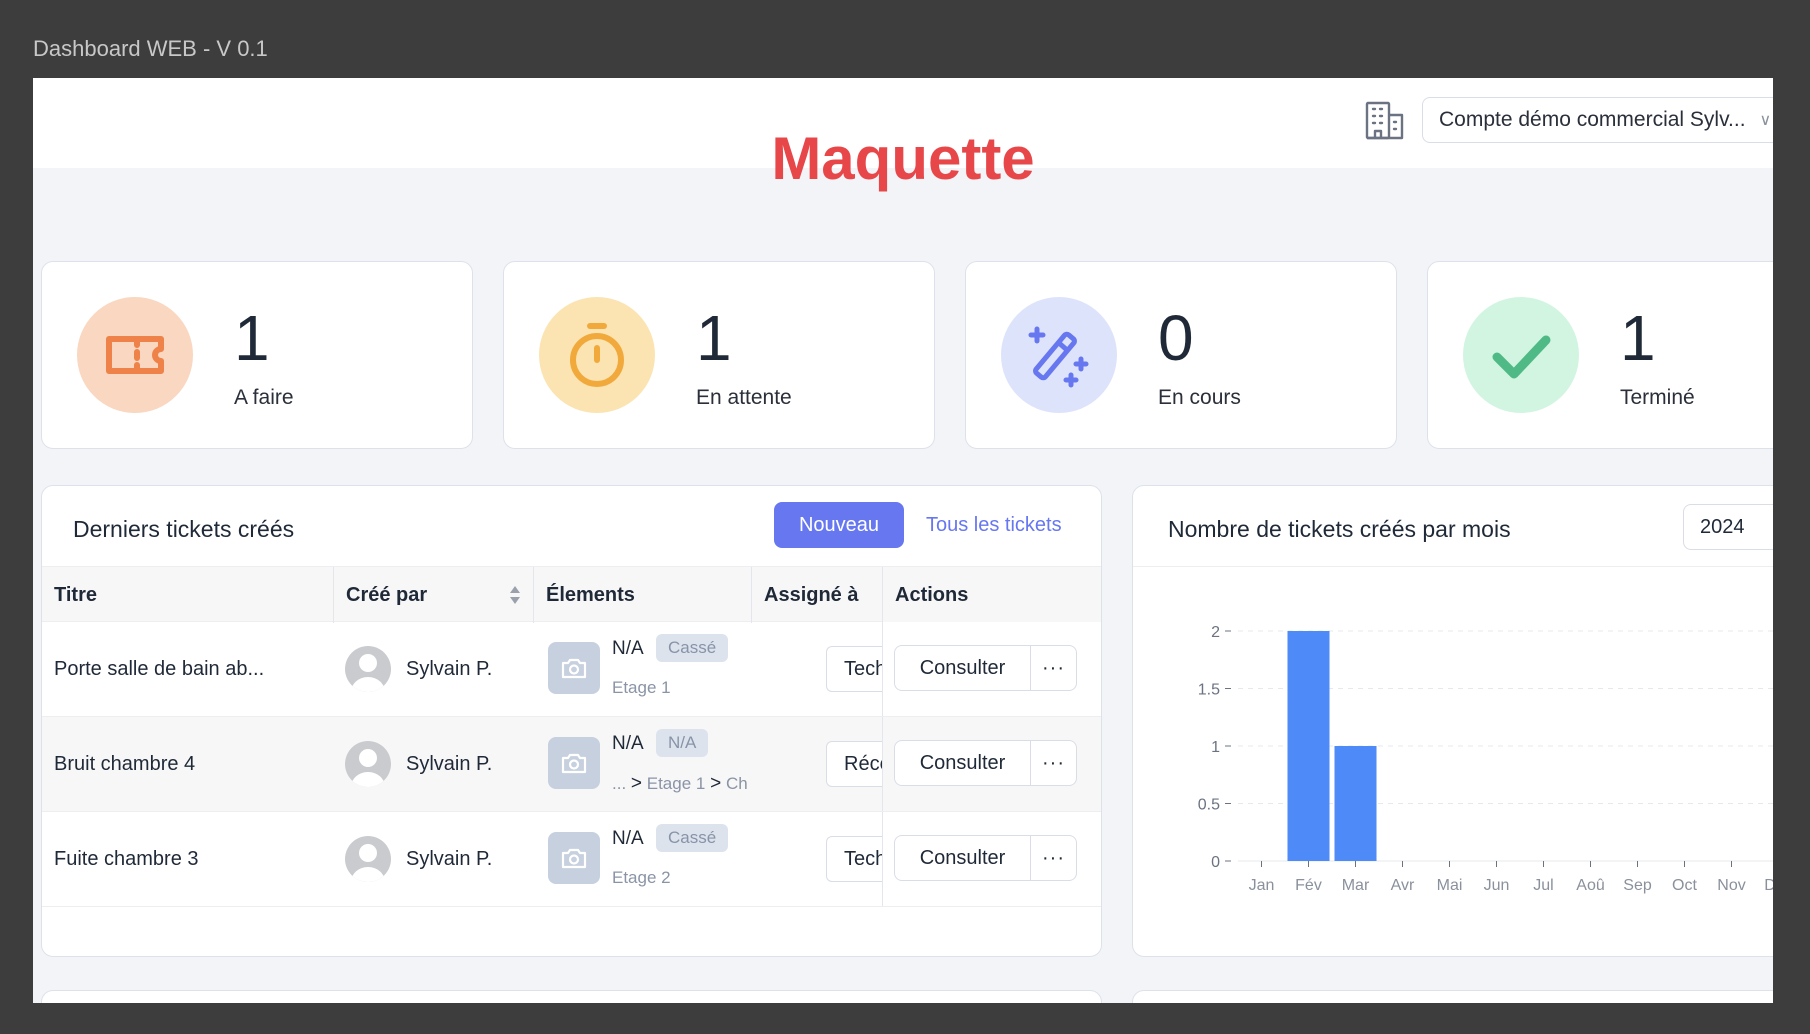 The image size is (1810, 1034). I want to click on y-tick-label: 0.5, so click(1209, 805).